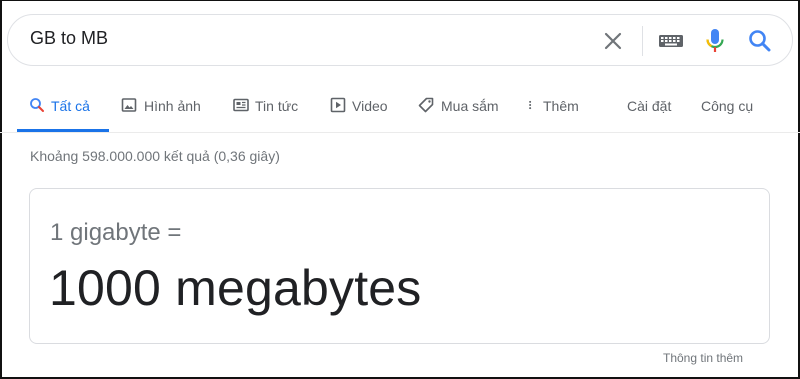  Describe the element at coordinates (470, 106) in the screenshot. I see `tab-label: Mua sắm` at that location.